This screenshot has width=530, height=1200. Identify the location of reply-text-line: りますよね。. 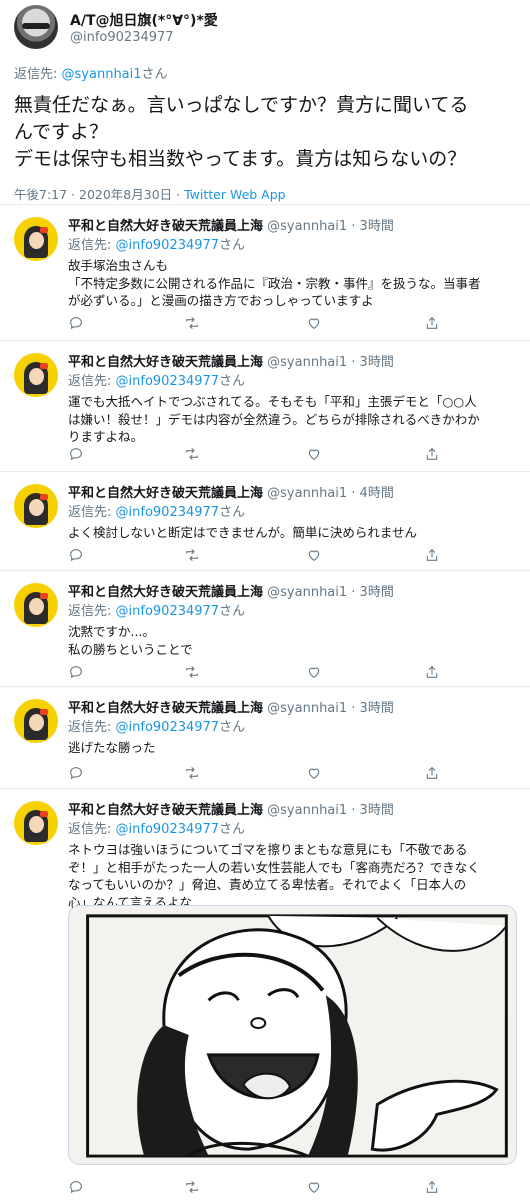
(106, 436).